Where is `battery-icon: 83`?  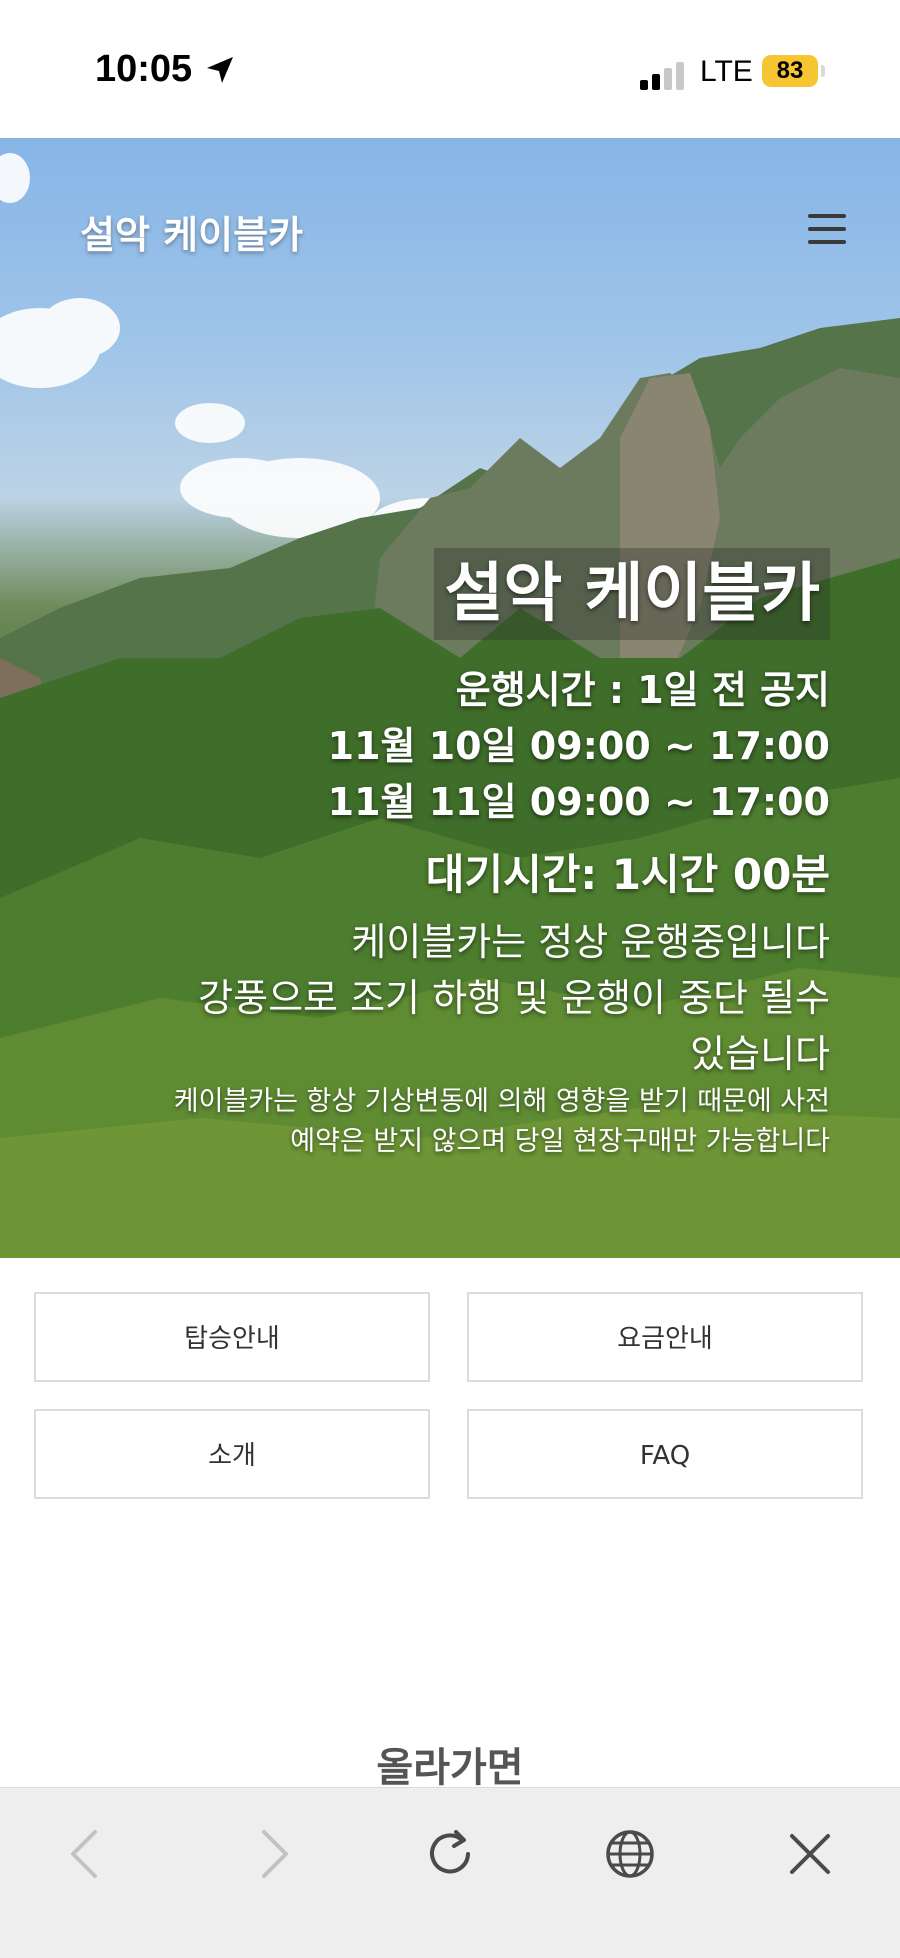
battery-icon: 83 is located at coordinates (790, 71).